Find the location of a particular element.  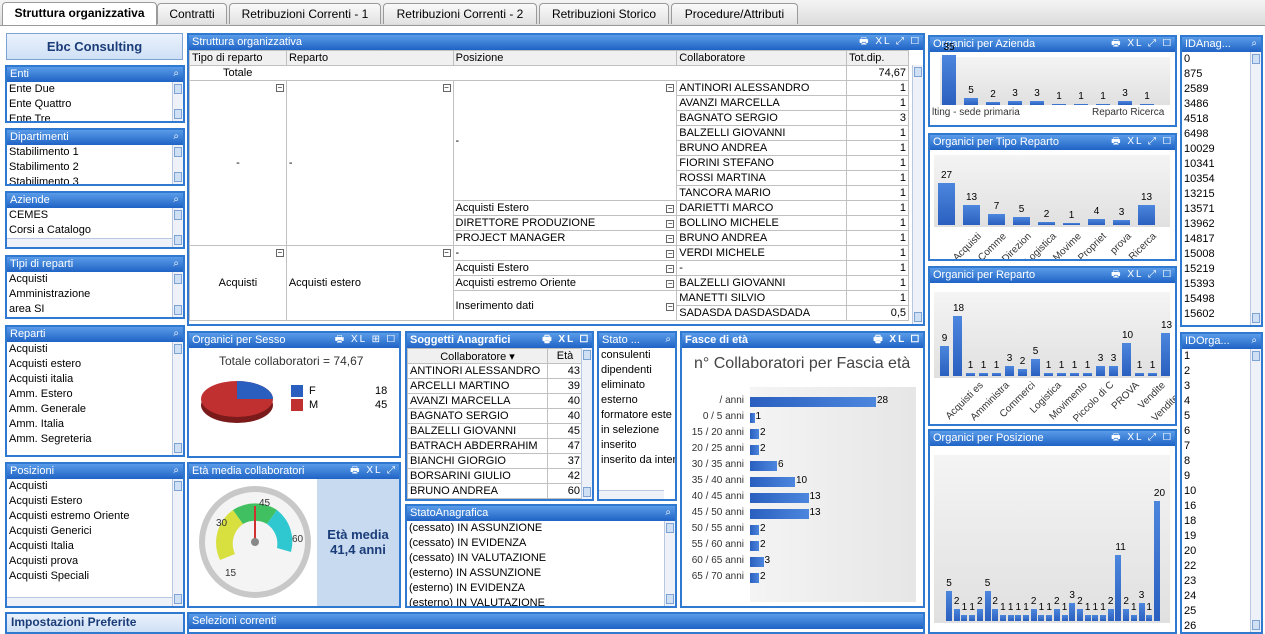

tab-contratti: Contratti is located at coordinates (192, 13).